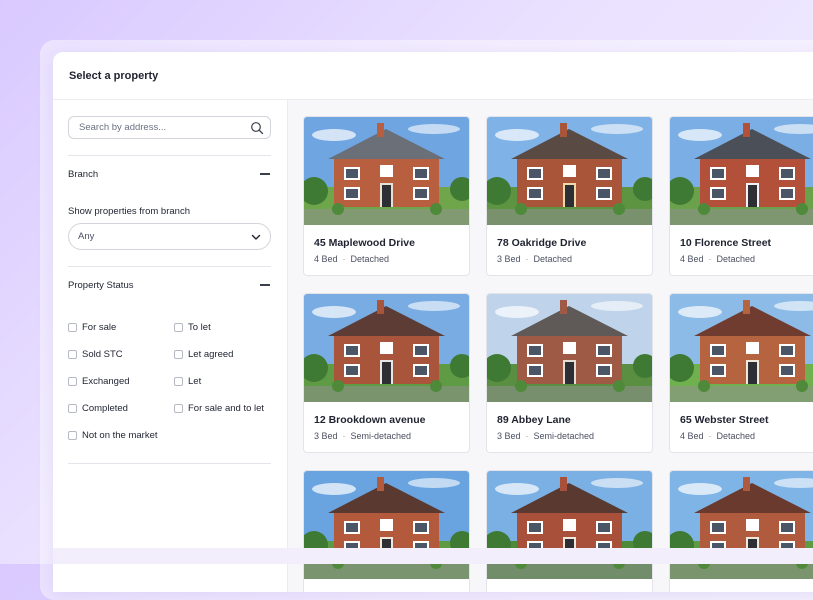 Image resolution: width=813 pixels, height=600 pixels. What do you see at coordinates (99, 327) in the screenshot?
I see `status-option-label: For sale` at bounding box center [99, 327].